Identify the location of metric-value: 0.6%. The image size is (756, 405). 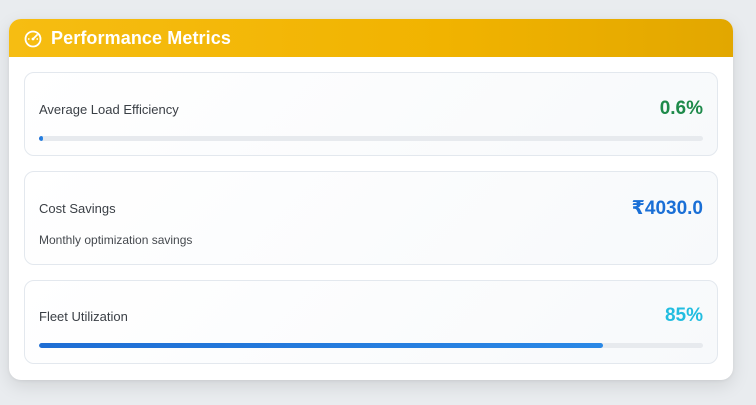
(681, 108).